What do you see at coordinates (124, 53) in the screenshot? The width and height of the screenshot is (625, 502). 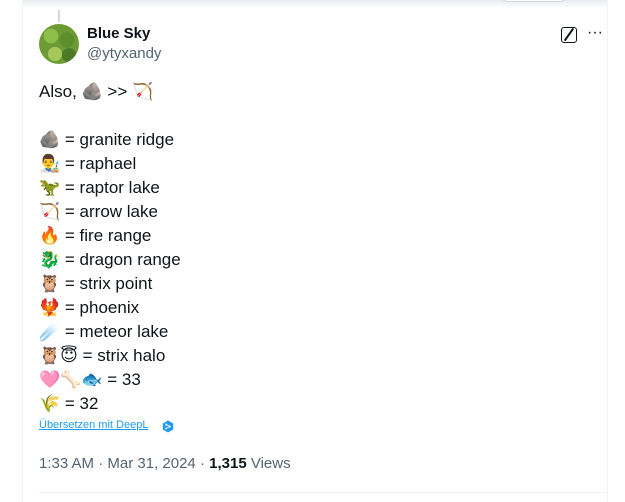 I see `author-handle: @ytyxandy` at bounding box center [124, 53].